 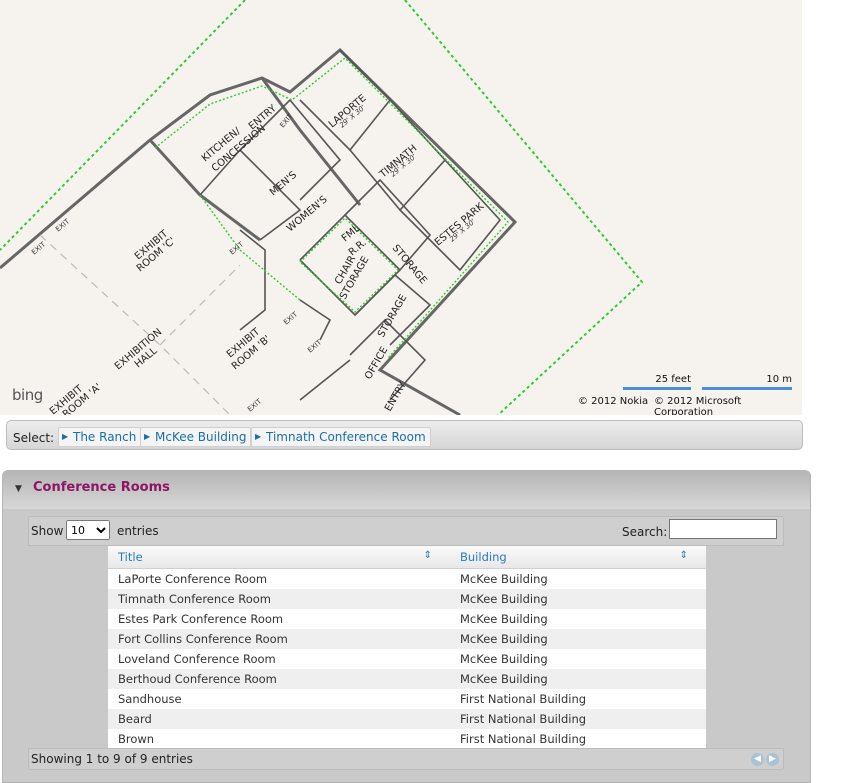 I want to click on breadcrumb-mckee-building: ▶ McKee Building, so click(x=196, y=437).